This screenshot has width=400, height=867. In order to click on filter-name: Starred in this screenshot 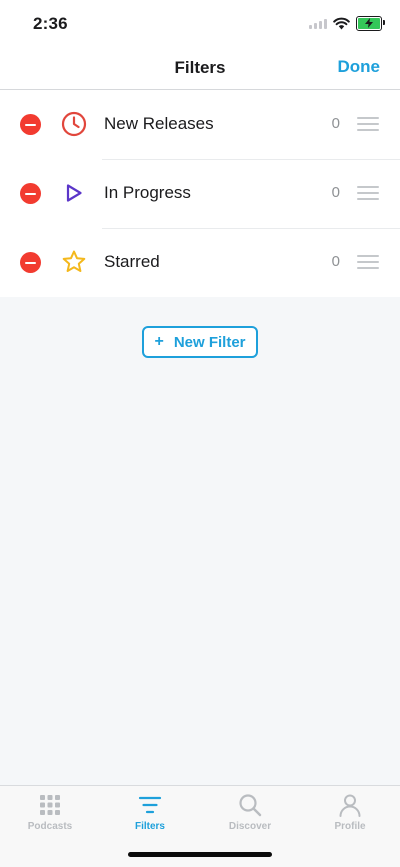, I will do `click(132, 261)`.